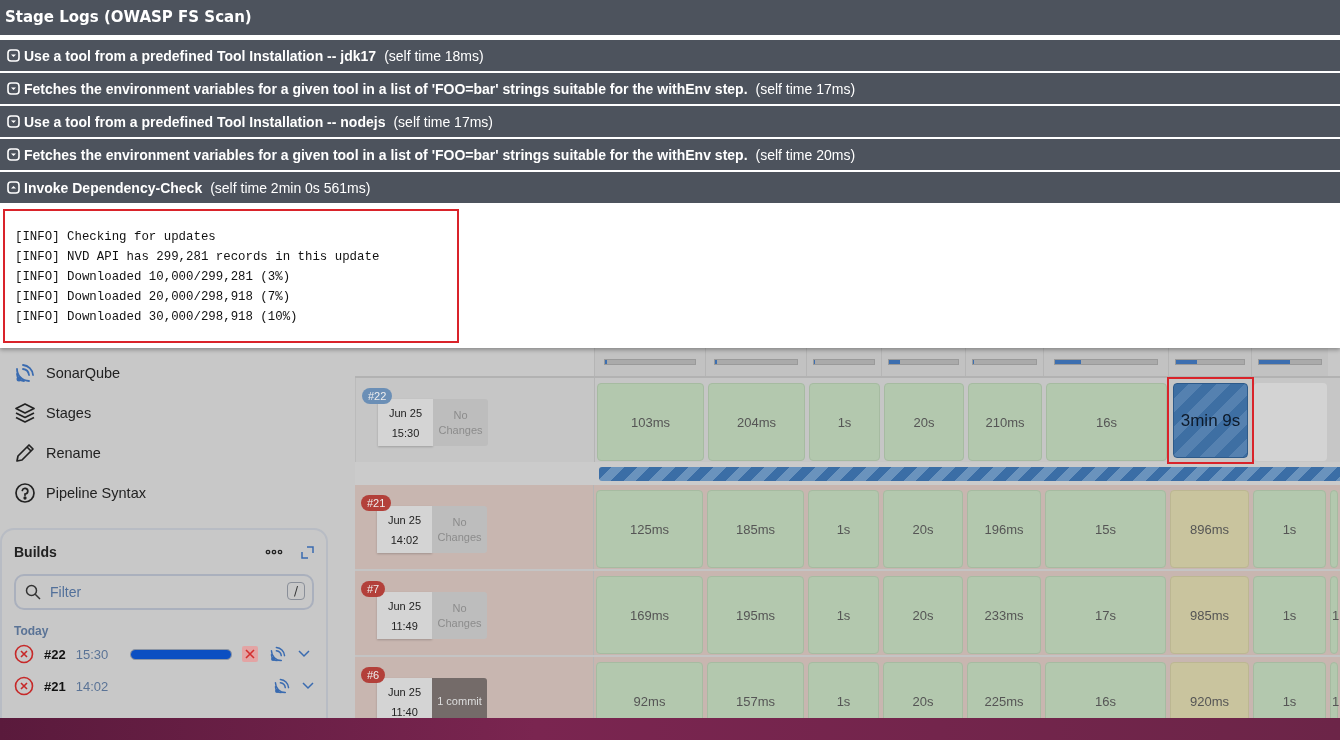 The width and height of the screenshot is (1340, 740). Describe the element at coordinates (404, 625) in the screenshot. I see `build-time: 11:49` at that location.